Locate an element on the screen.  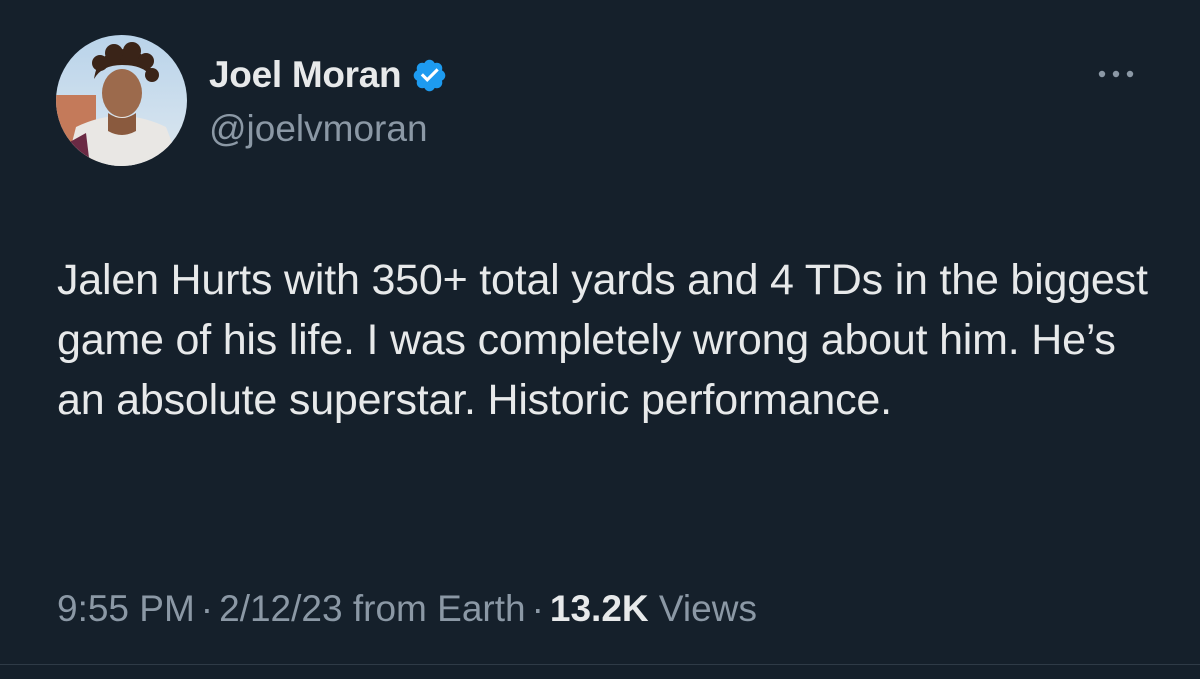
verified-badge-icon is located at coordinates (429, 75).